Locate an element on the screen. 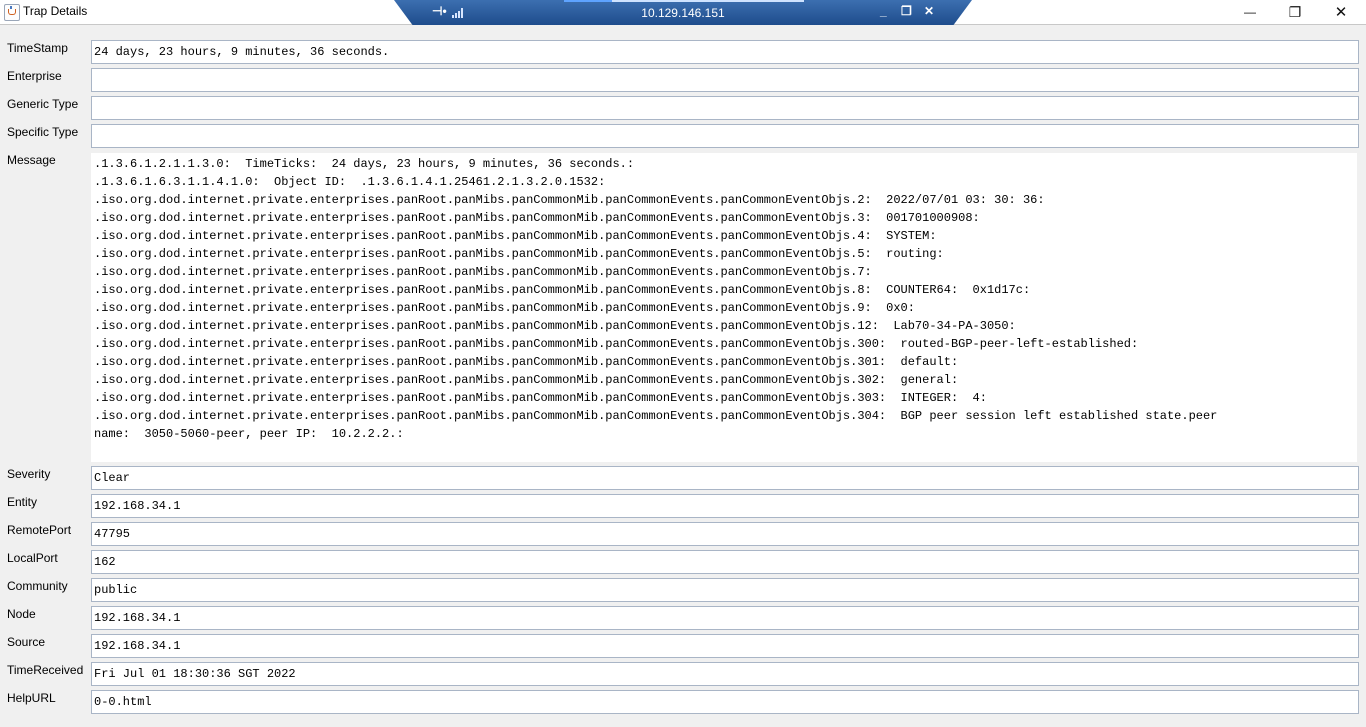 Image resolution: width=1366 pixels, height=727 pixels. help-url-field: 0-0.html is located at coordinates (725, 702).